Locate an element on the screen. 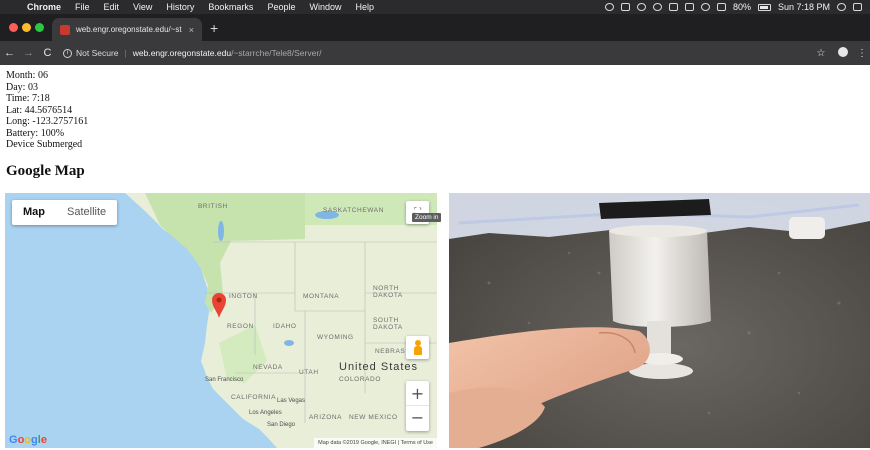  map-label-new-mexico: NEW MEXICO is located at coordinates (373, 417).